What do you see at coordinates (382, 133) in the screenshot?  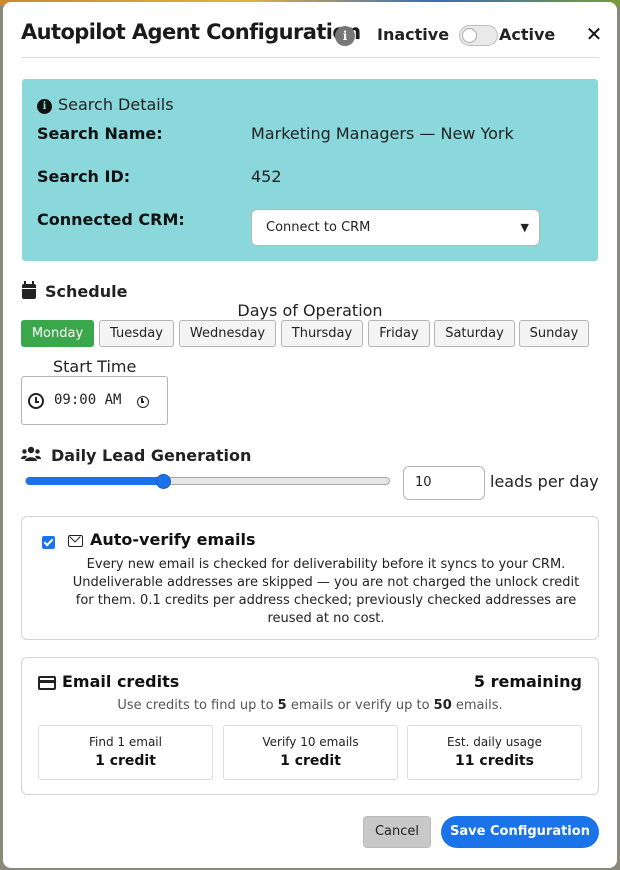 I see `search-name-value: Marketing Managers — New York` at bounding box center [382, 133].